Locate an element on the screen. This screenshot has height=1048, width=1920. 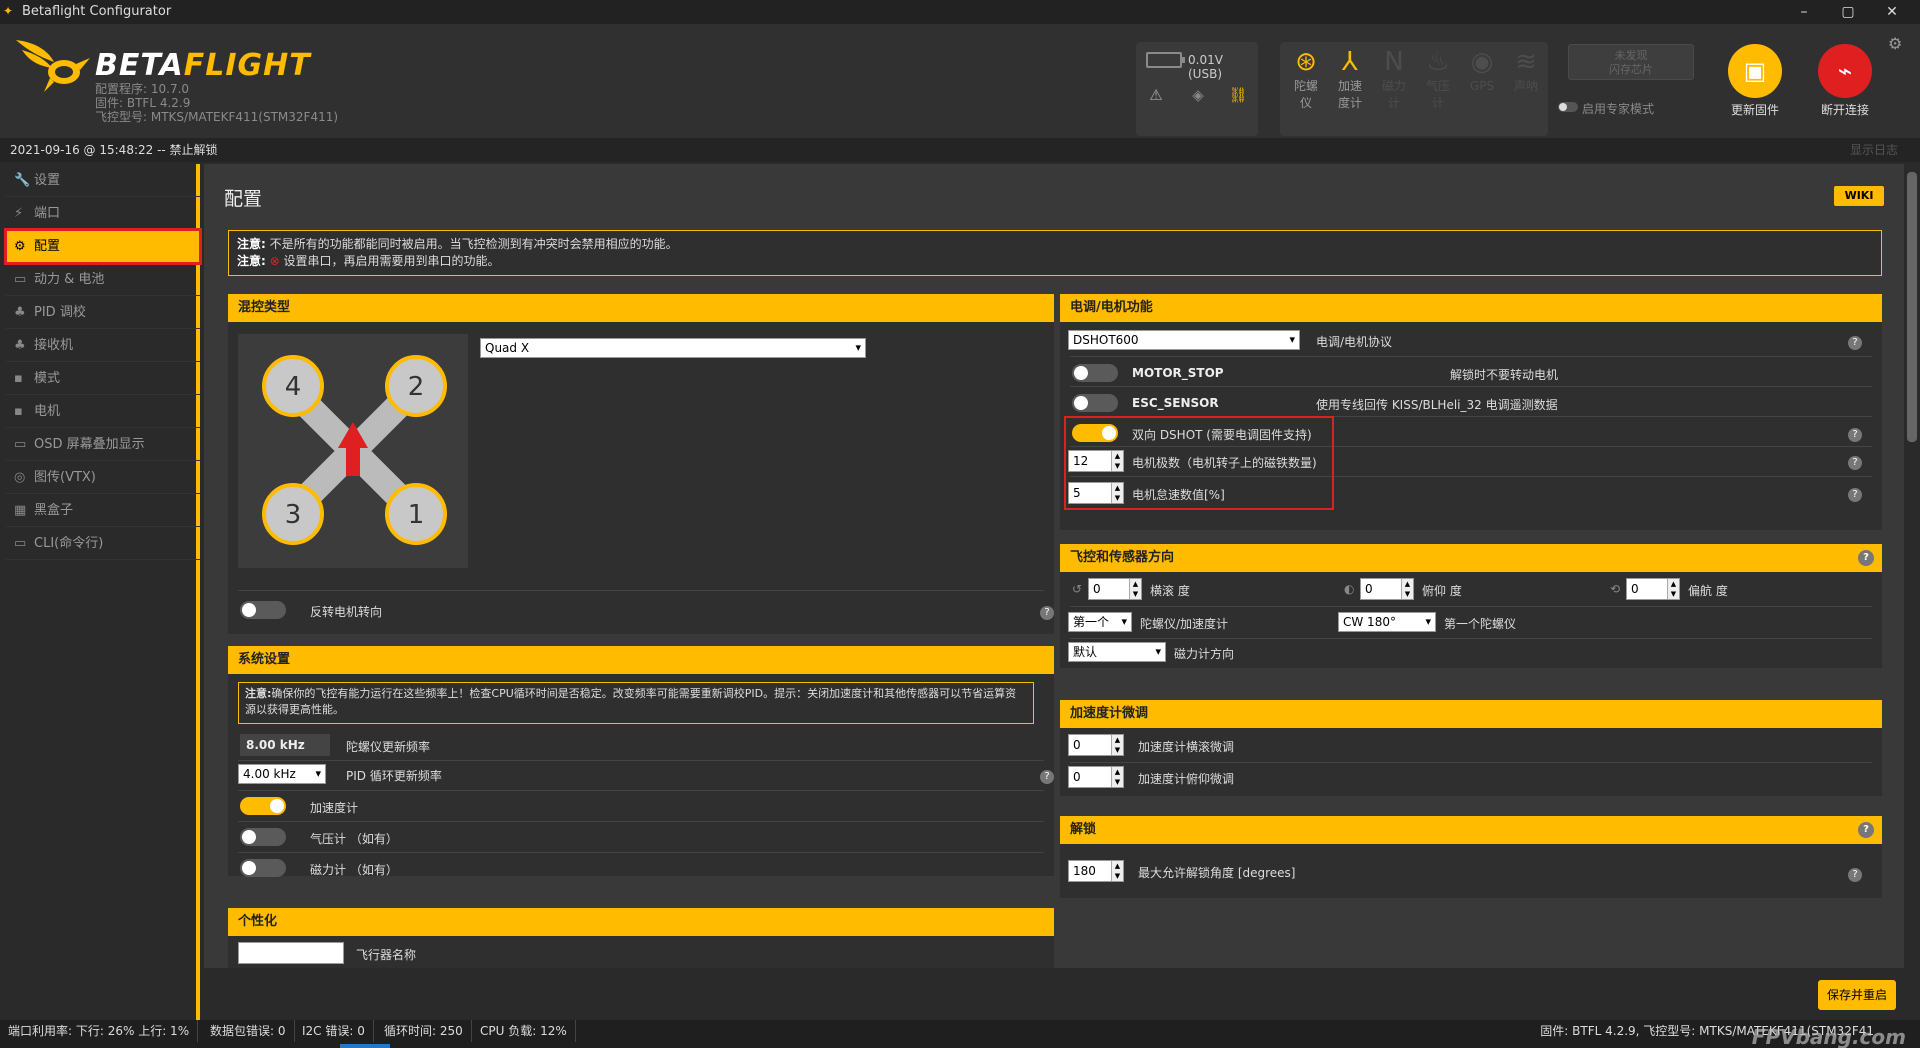
expert-mode-switch is located at coordinates (1568, 107).